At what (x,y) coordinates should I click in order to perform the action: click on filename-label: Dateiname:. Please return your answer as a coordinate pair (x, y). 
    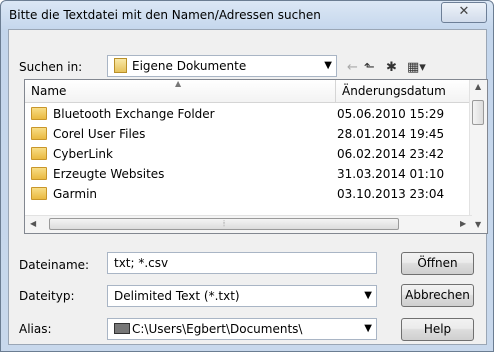
    Looking at the image, I should click on (54, 265).